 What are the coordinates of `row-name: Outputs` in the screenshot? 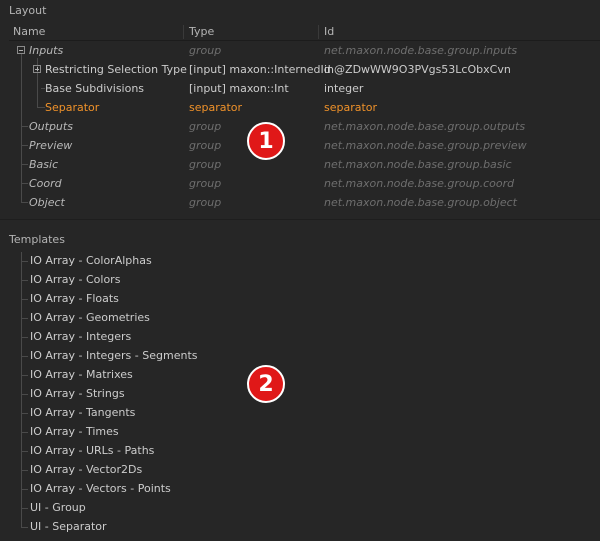 It's located at (51, 126).